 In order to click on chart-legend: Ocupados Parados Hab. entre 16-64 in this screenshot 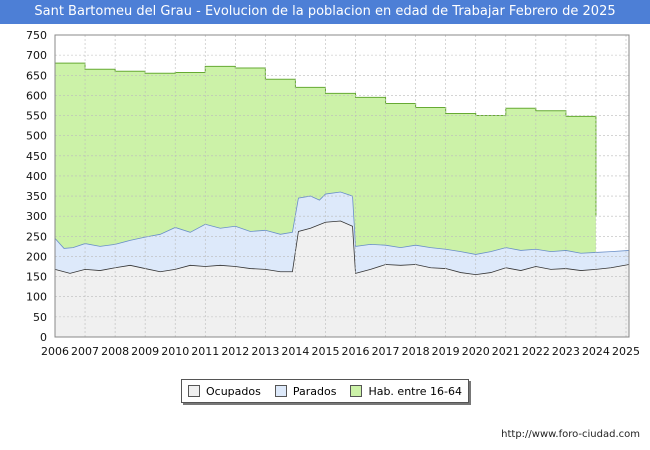, I will do `click(325, 391)`.